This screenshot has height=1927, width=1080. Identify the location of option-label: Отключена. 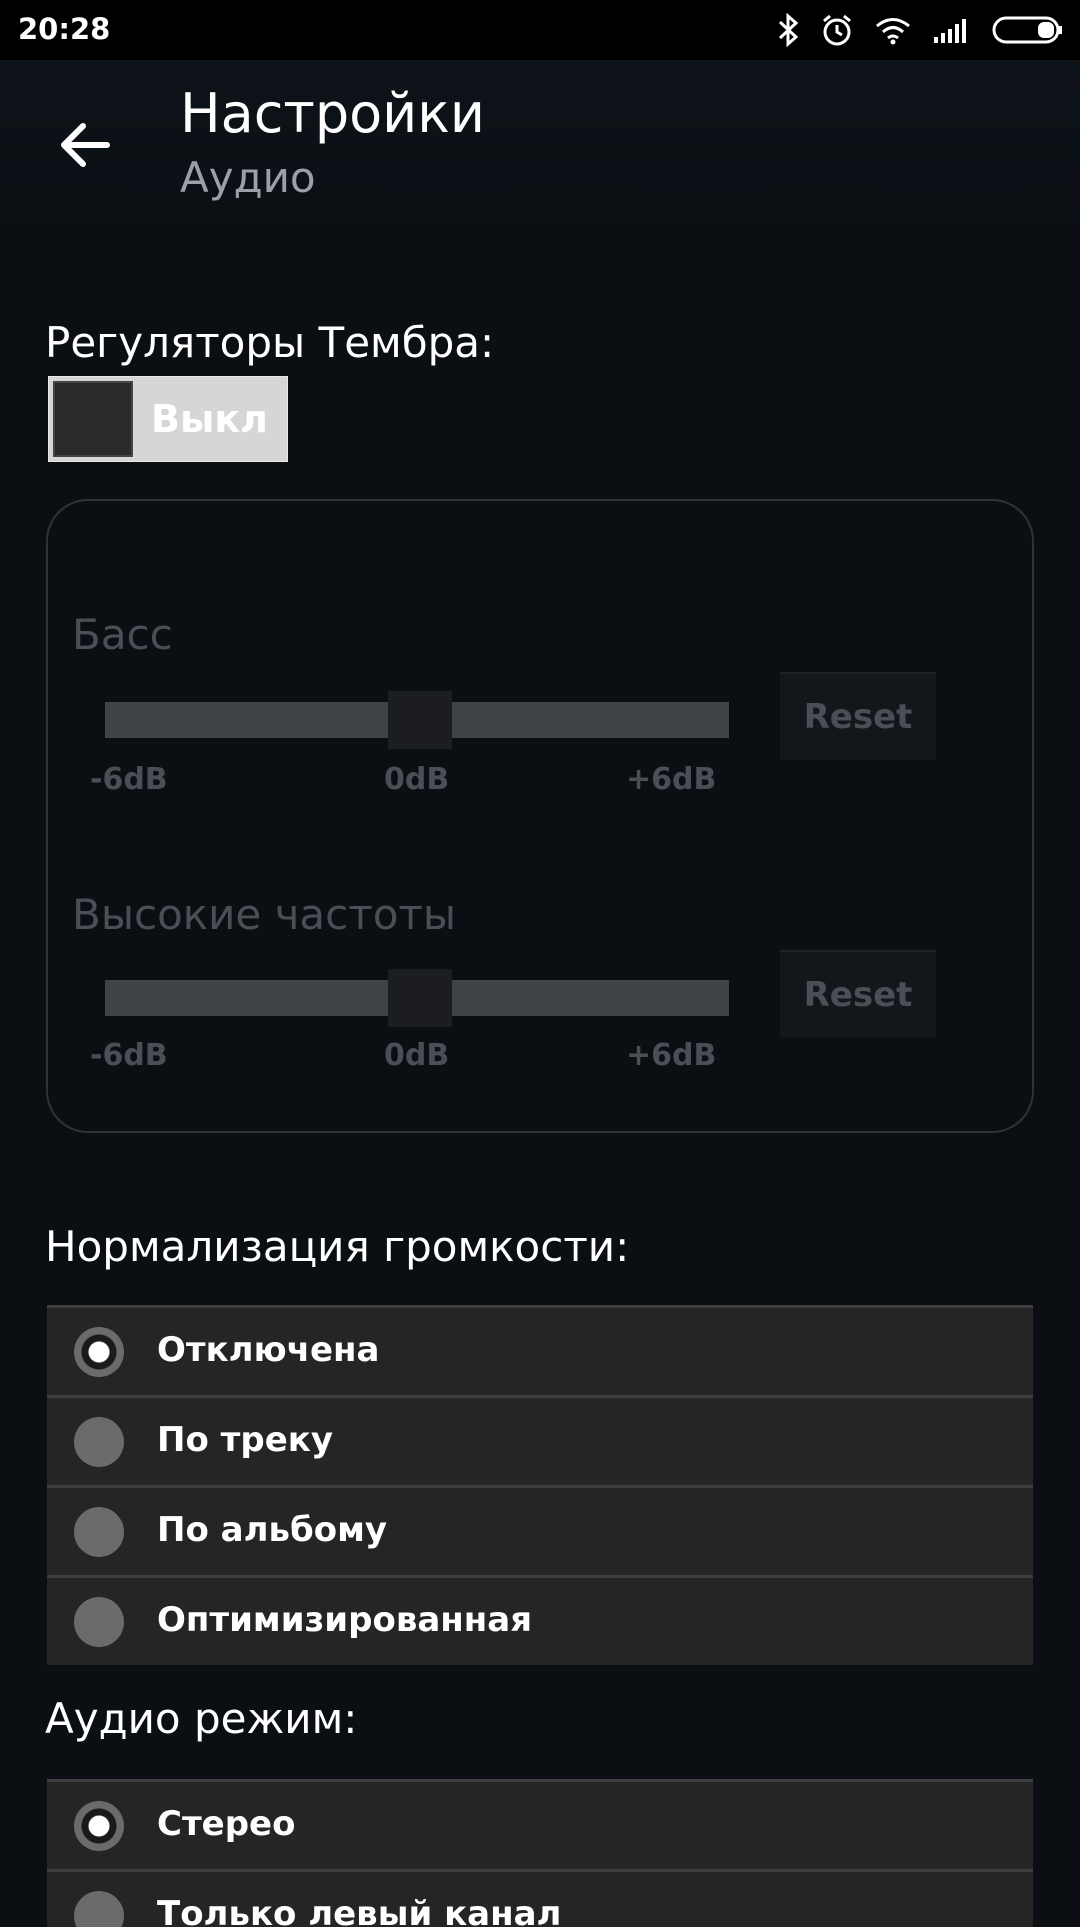
(268, 1350).